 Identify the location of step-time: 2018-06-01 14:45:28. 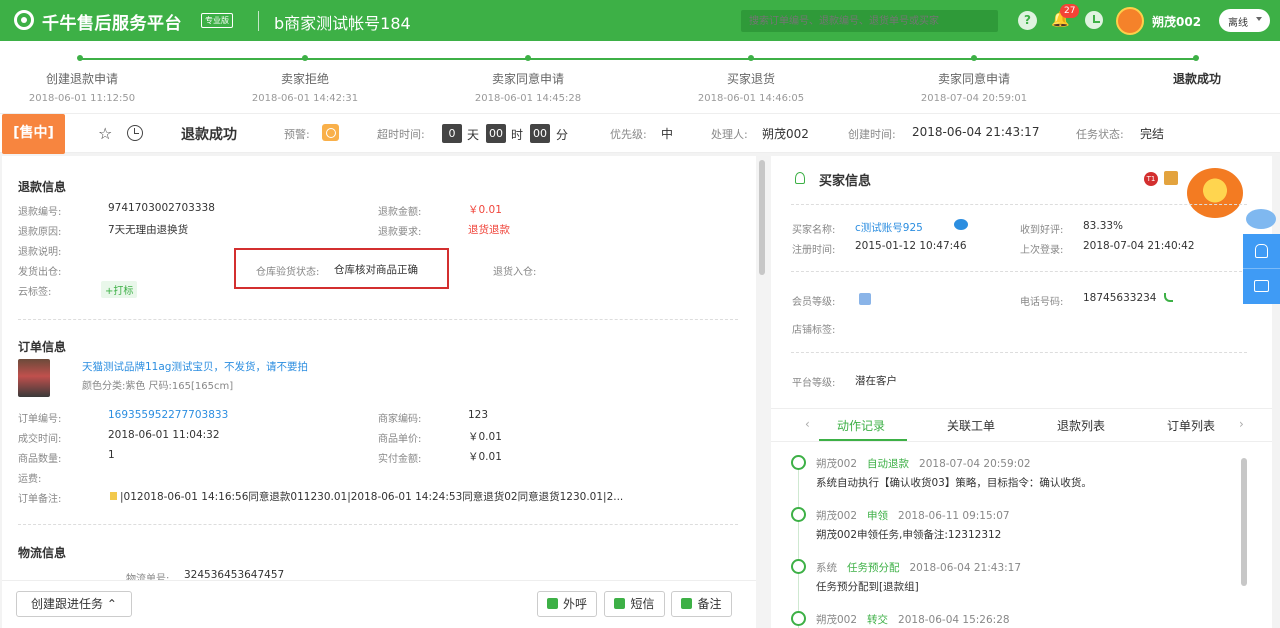
(528, 98).